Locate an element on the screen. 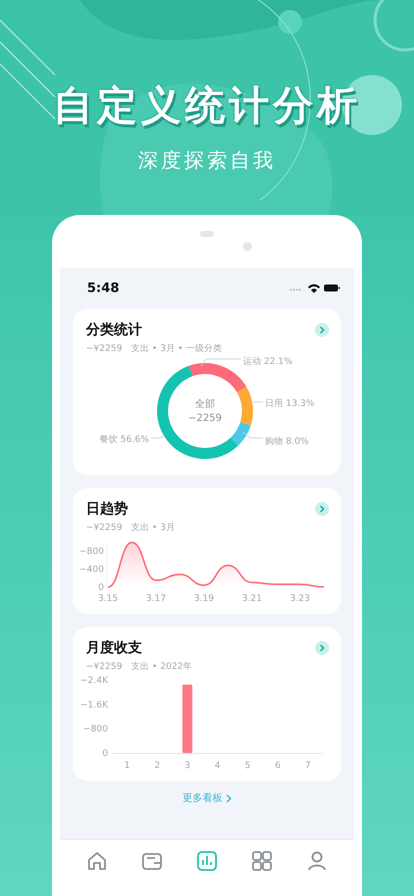 The image size is (414, 896). y-tick-label: −400 is located at coordinates (91, 570).